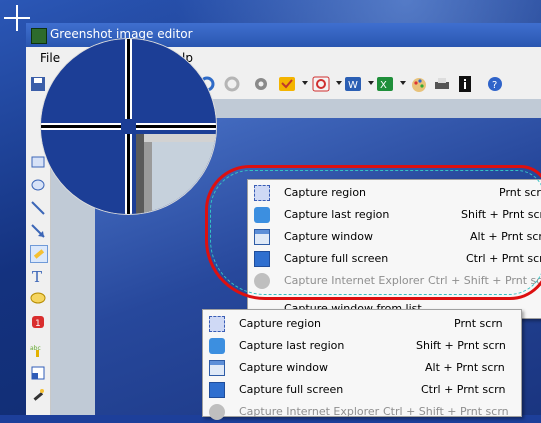  Describe the element at coordinates (321, 84) in the screenshot. I see `office-icon` at that location.